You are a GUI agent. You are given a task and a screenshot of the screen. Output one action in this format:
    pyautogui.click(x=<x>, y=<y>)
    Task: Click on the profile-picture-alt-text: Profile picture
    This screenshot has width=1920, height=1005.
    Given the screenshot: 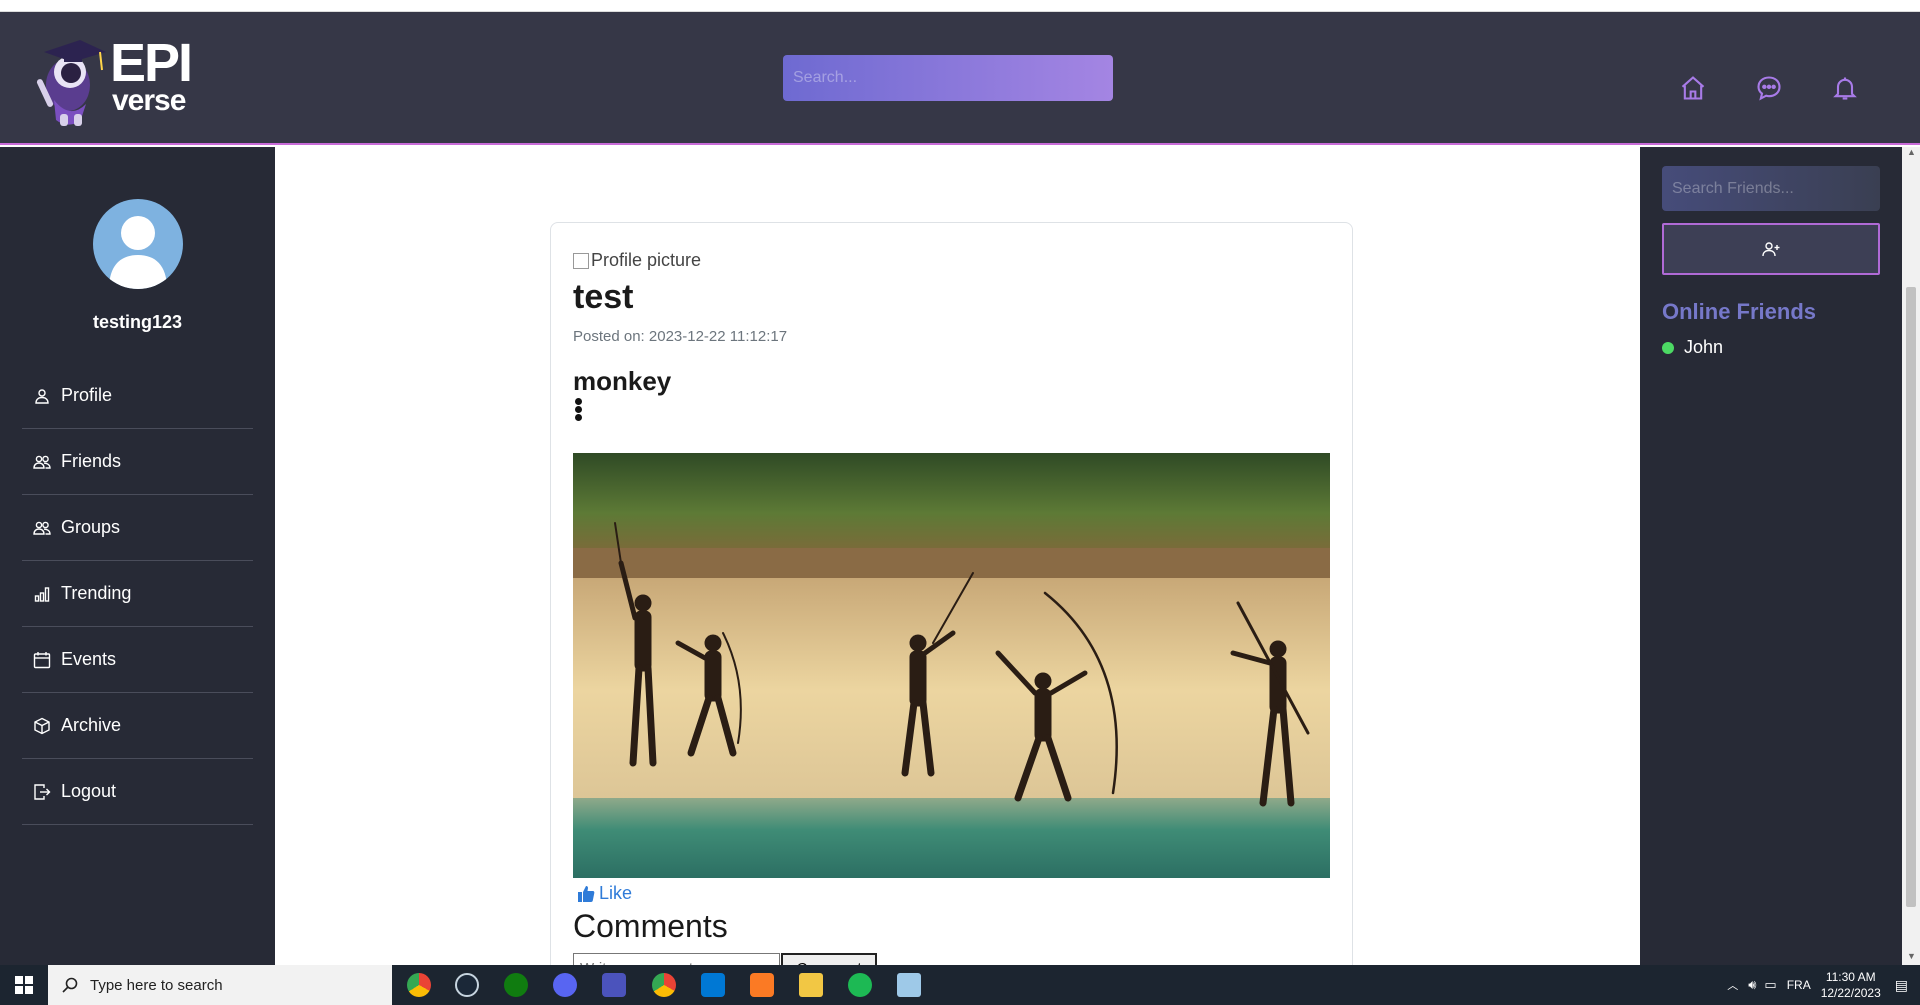 What is the action you would take?
    pyautogui.click(x=646, y=260)
    